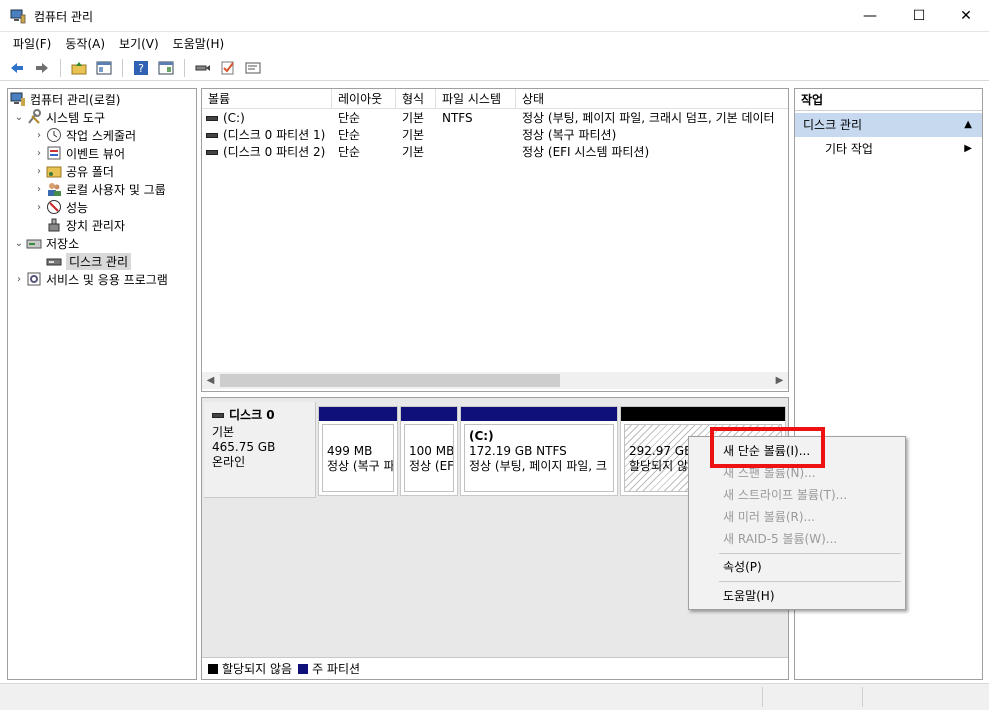  Describe the element at coordinates (32, 43) in the screenshot. I see `menu-file: 파일(F)` at that location.